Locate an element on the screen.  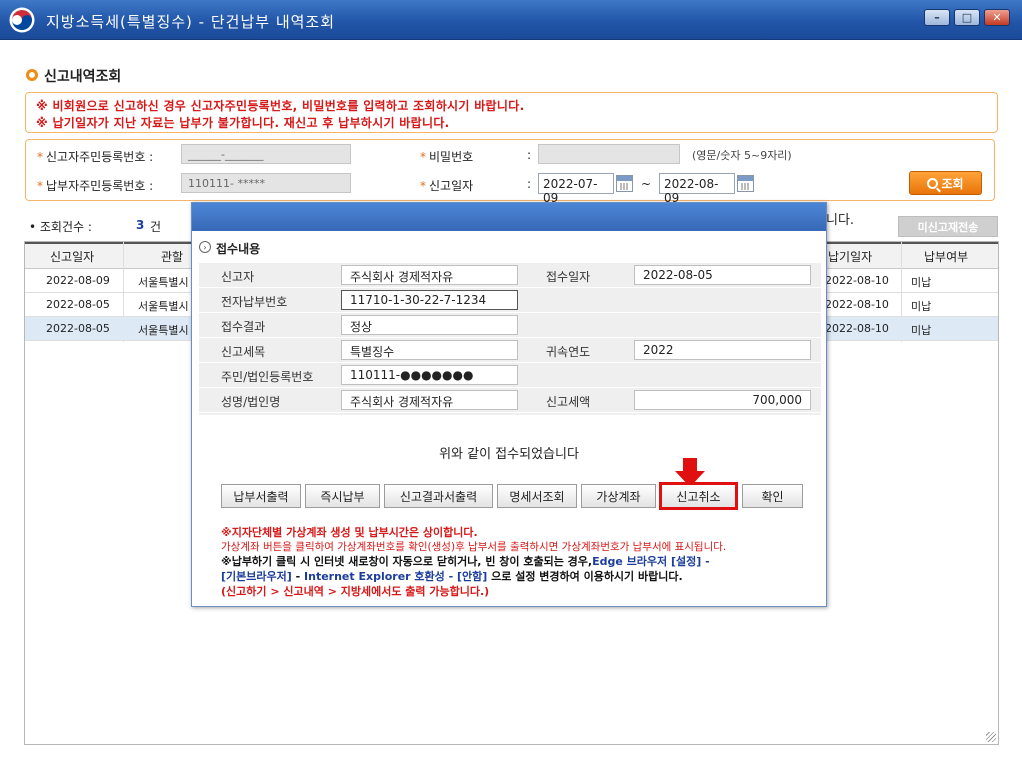
result-count-value: 3 is located at coordinates (140, 225).